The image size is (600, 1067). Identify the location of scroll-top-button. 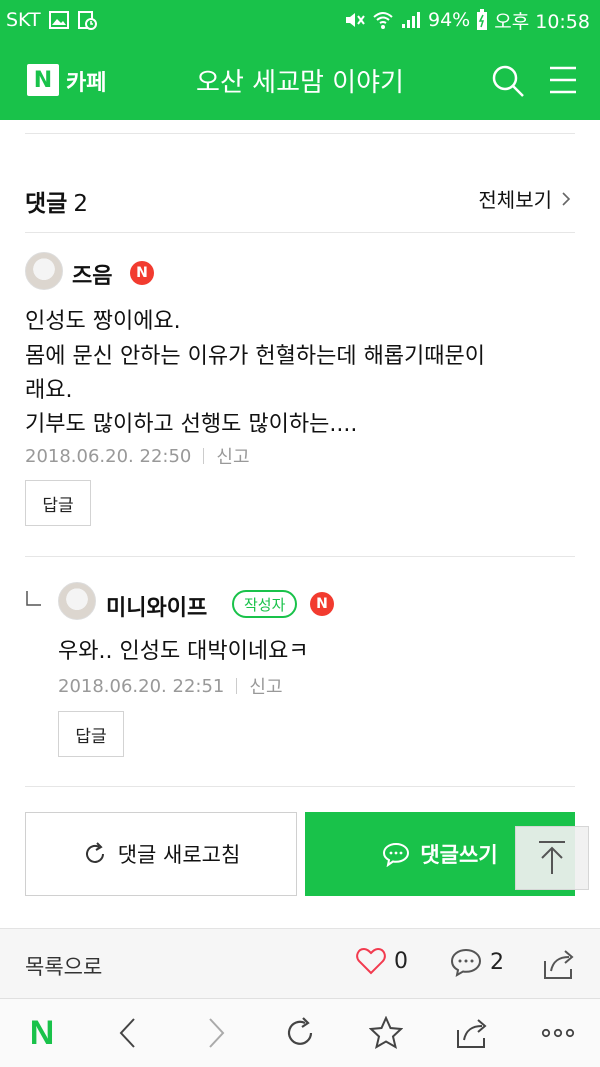
(552, 858).